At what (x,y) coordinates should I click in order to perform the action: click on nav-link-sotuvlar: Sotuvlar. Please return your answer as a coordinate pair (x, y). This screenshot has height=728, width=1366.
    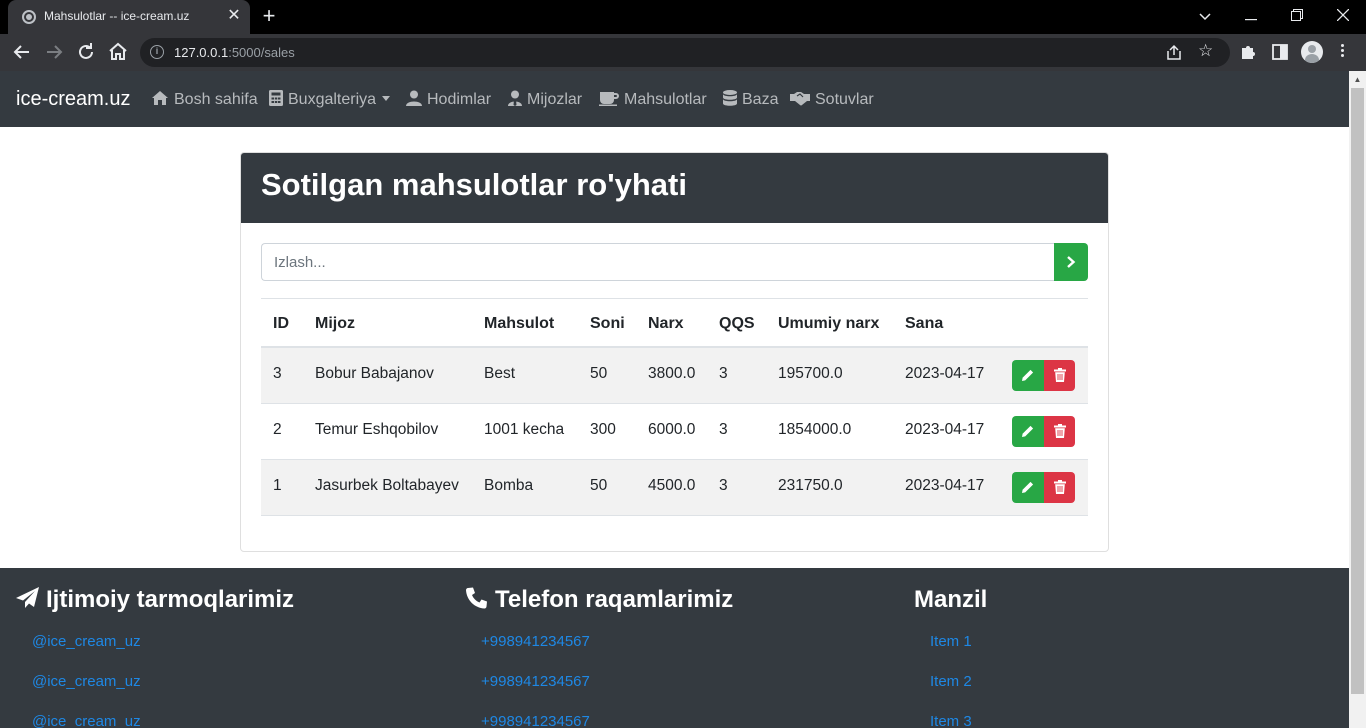
    Looking at the image, I should click on (832, 99).